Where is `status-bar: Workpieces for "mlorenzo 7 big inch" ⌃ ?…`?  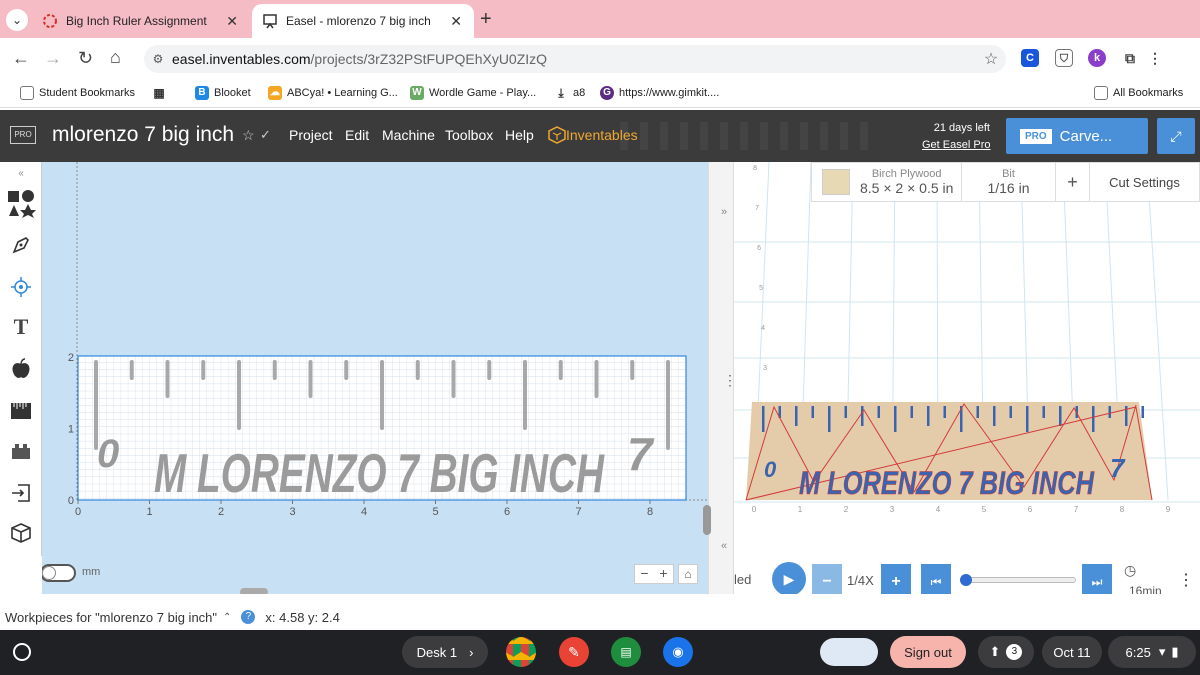
status-bar: Workpieces for "mlorenzo 7 big inch" ⌃ ?… is located at coordinates (360, 617).